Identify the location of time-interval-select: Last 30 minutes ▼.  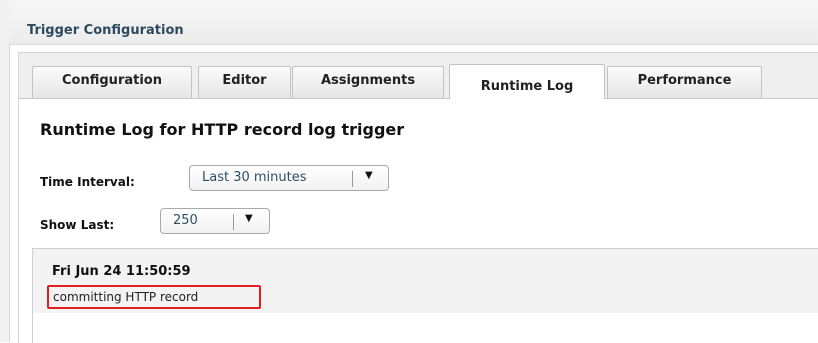
(289, 178).